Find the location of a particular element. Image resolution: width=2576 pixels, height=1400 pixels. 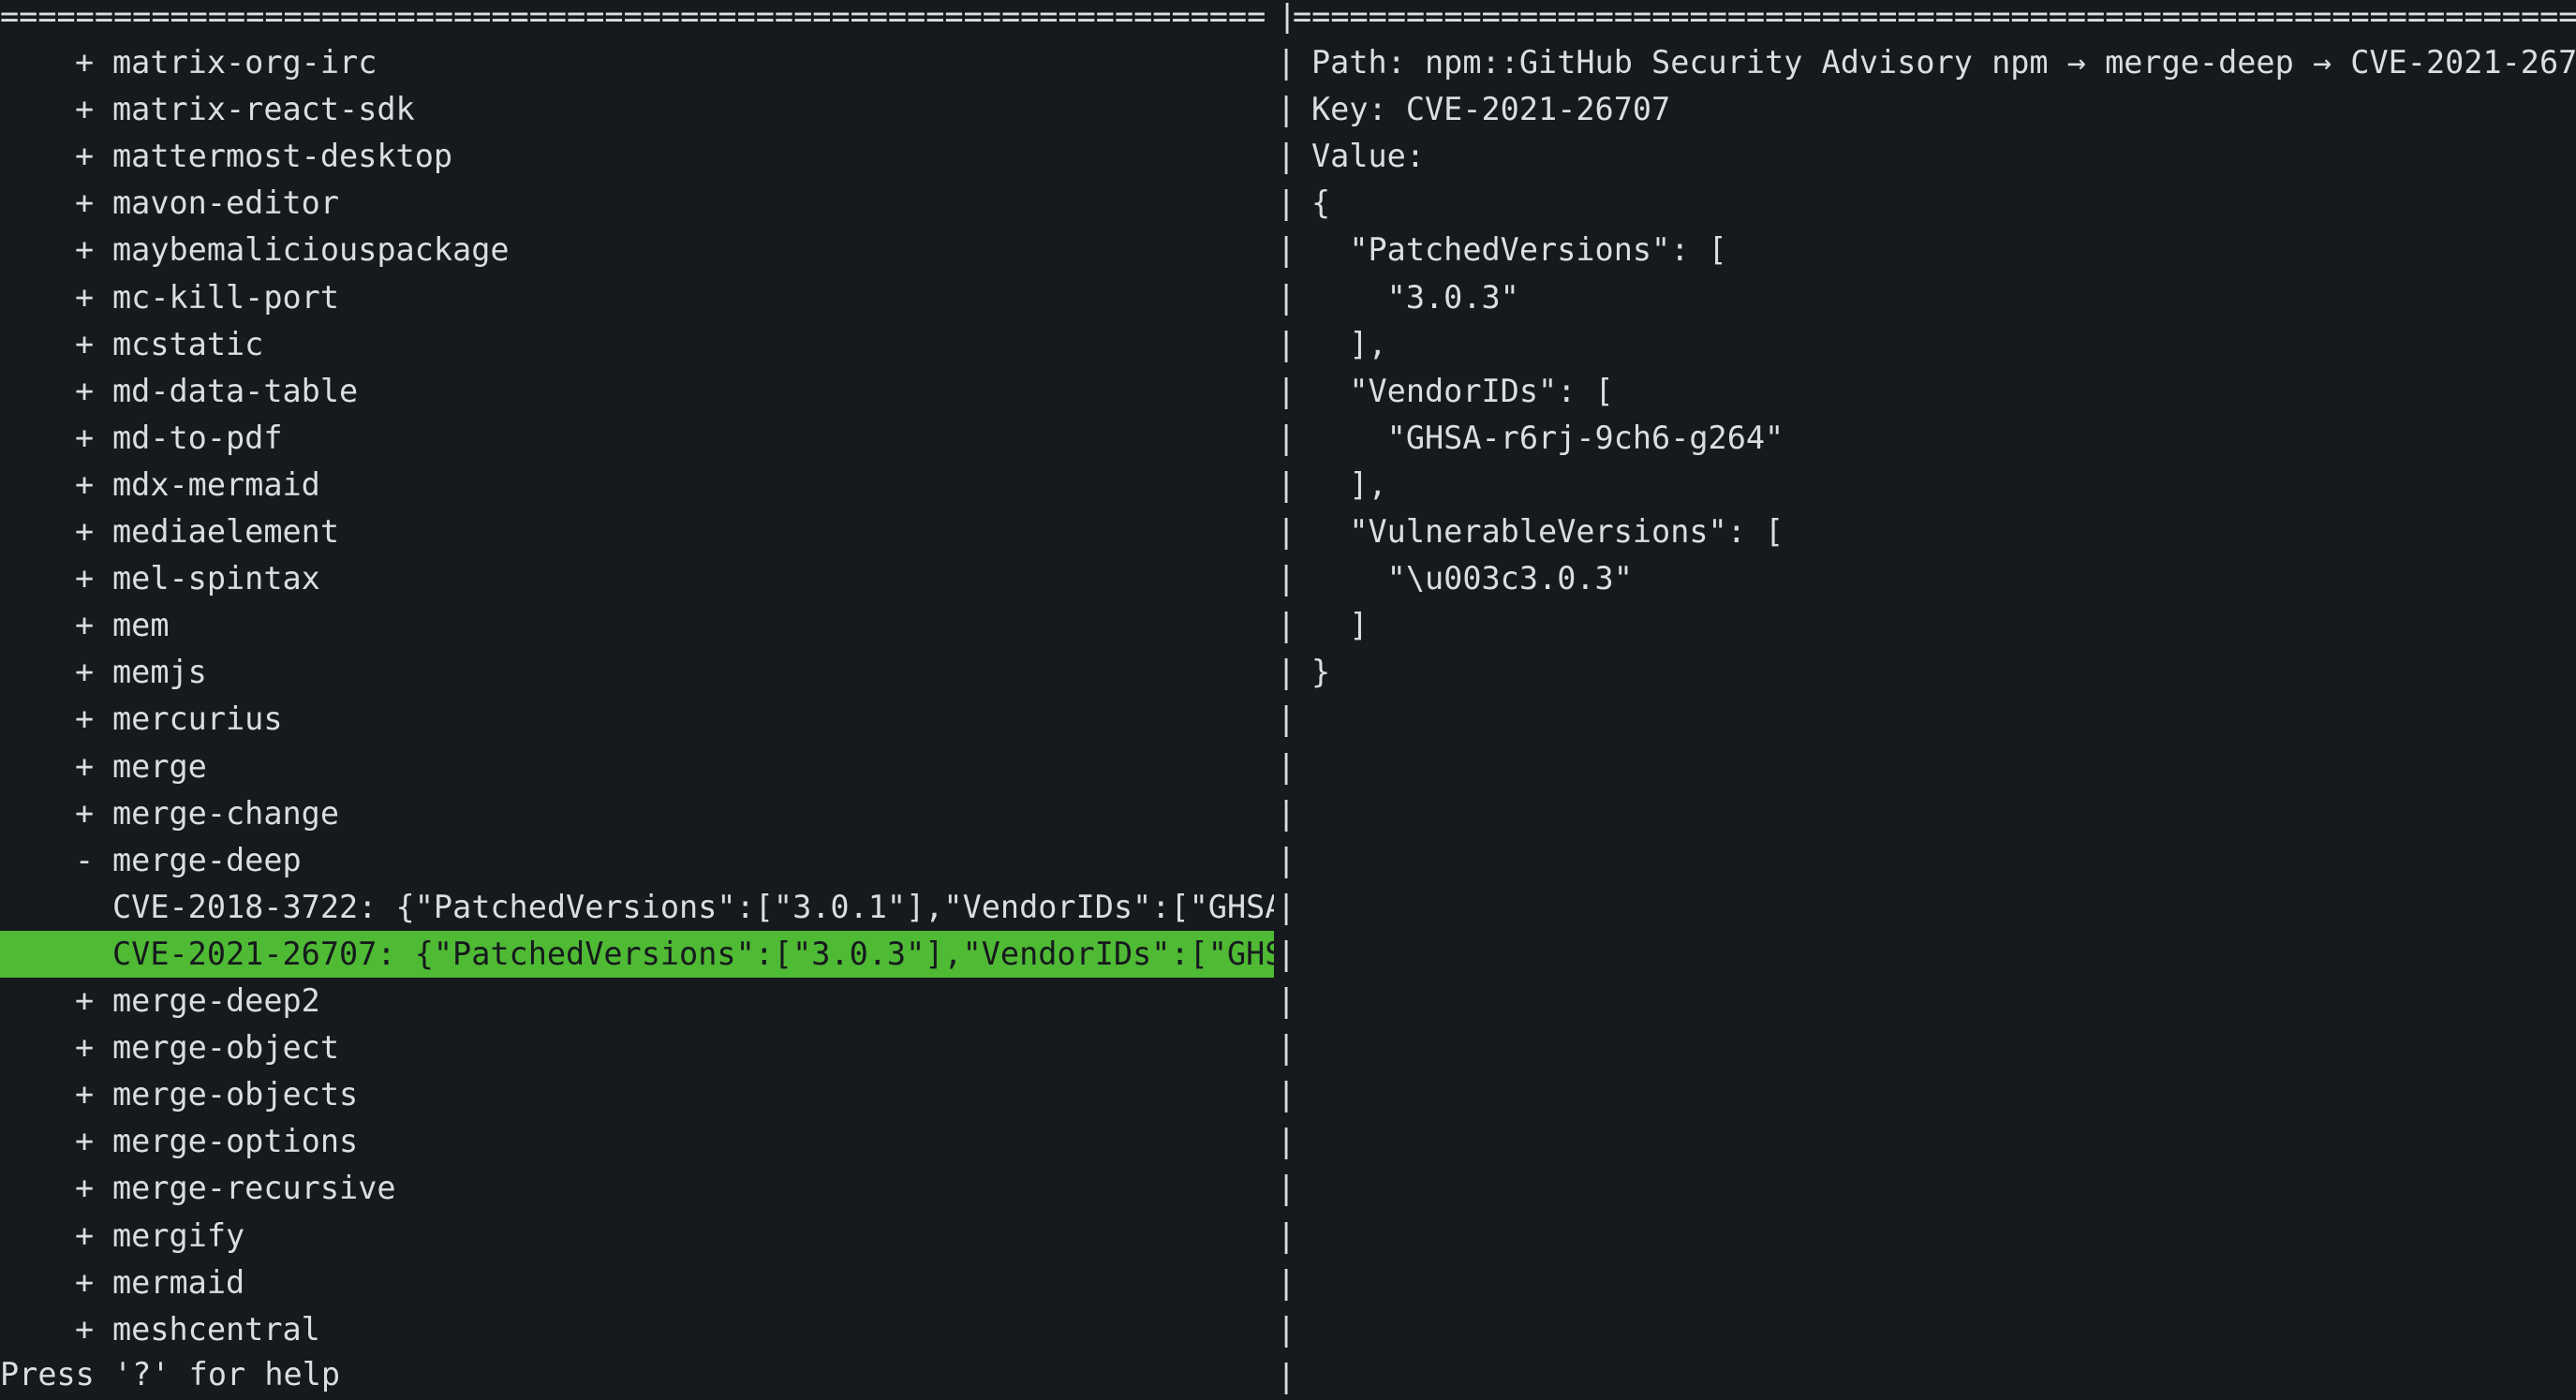

tree-item: + merge-recursive is located at coordinates (637, 1188).